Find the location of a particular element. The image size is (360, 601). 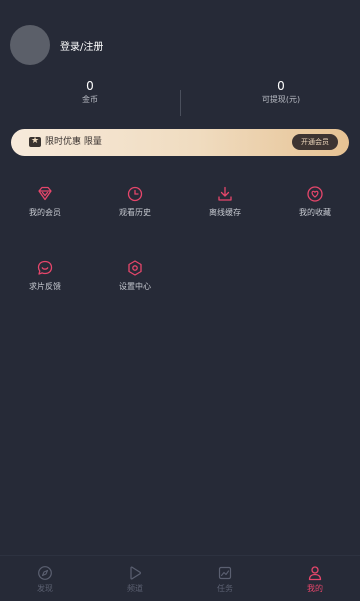

bottom-tab-bar: 发现 频道 任务 我的 is located at coordinates (180, 578).